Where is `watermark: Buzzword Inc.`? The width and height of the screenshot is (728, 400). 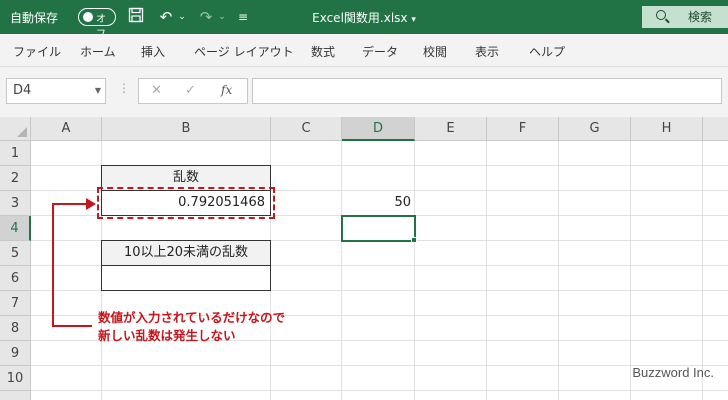
watermark: Buzzword Inc. is located at coordinates (673, 372).